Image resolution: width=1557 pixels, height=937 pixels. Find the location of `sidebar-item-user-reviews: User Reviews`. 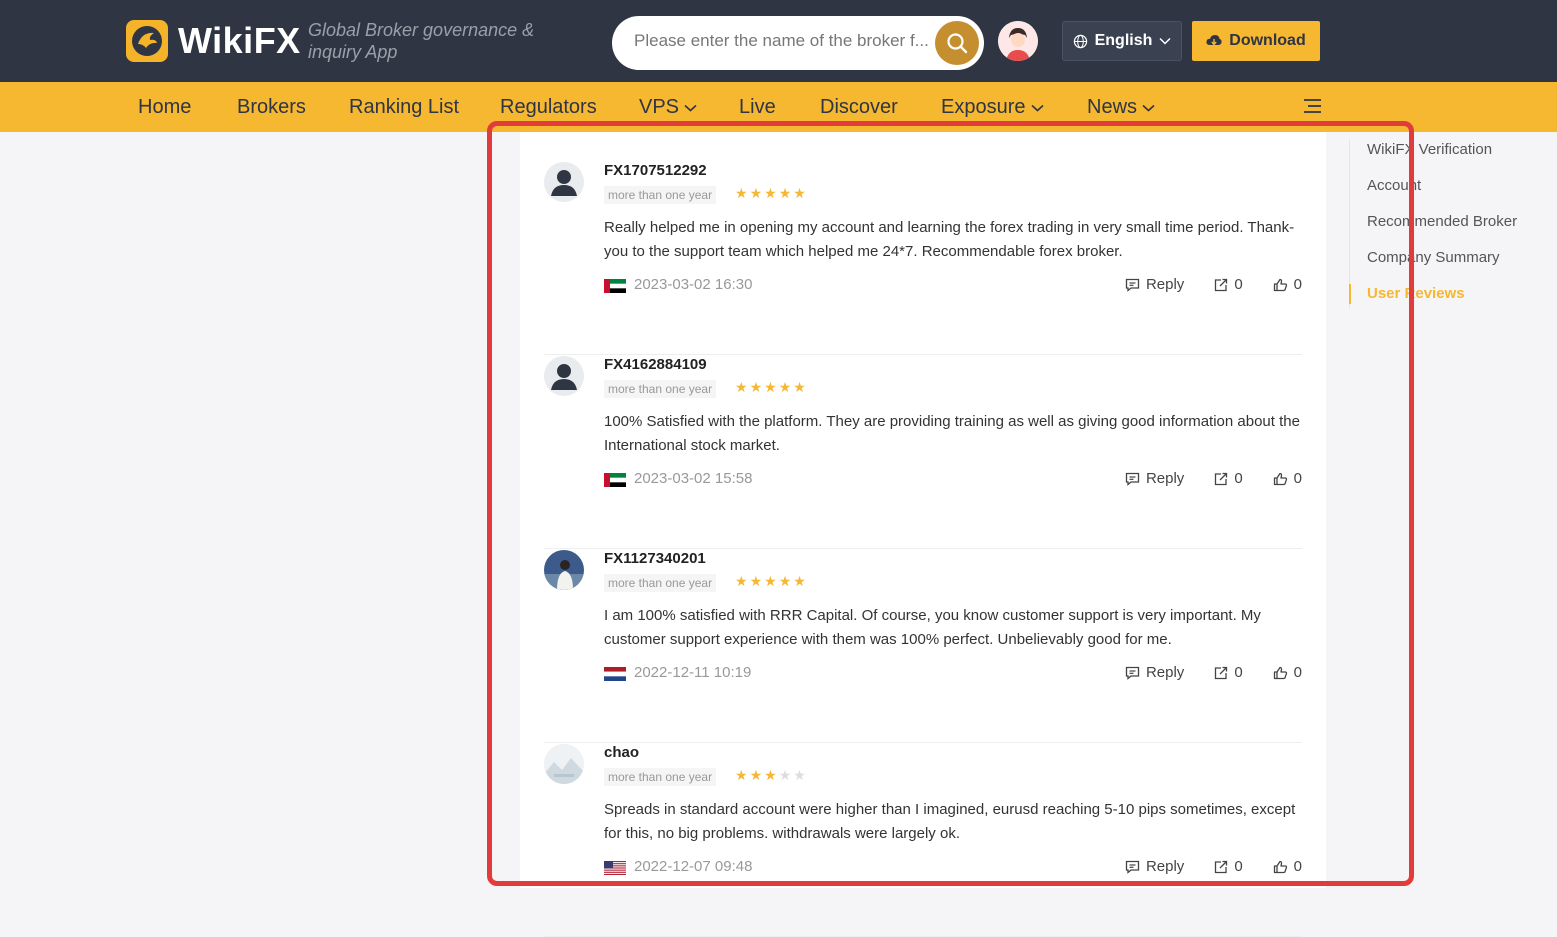

sidebar-item-user-reviews: User Reviews is located at coordinates (1416, 293).